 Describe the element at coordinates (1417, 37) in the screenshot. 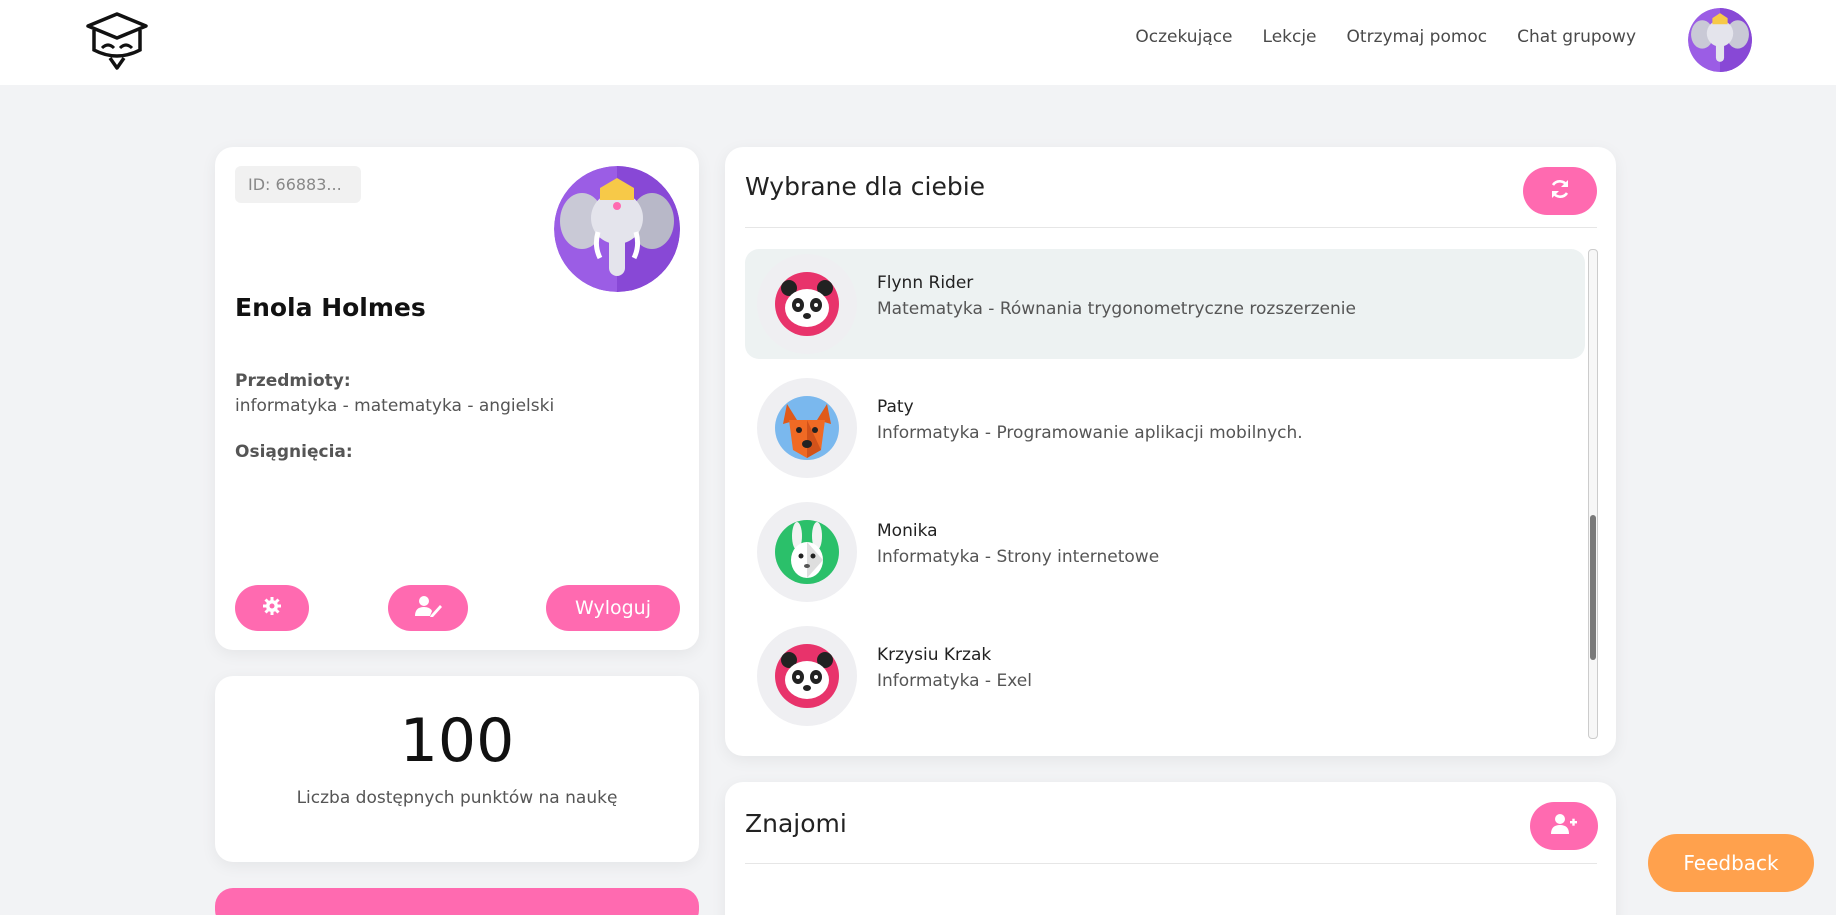

I see `nav-get-help: Otrzymaj pomoc` at that location.